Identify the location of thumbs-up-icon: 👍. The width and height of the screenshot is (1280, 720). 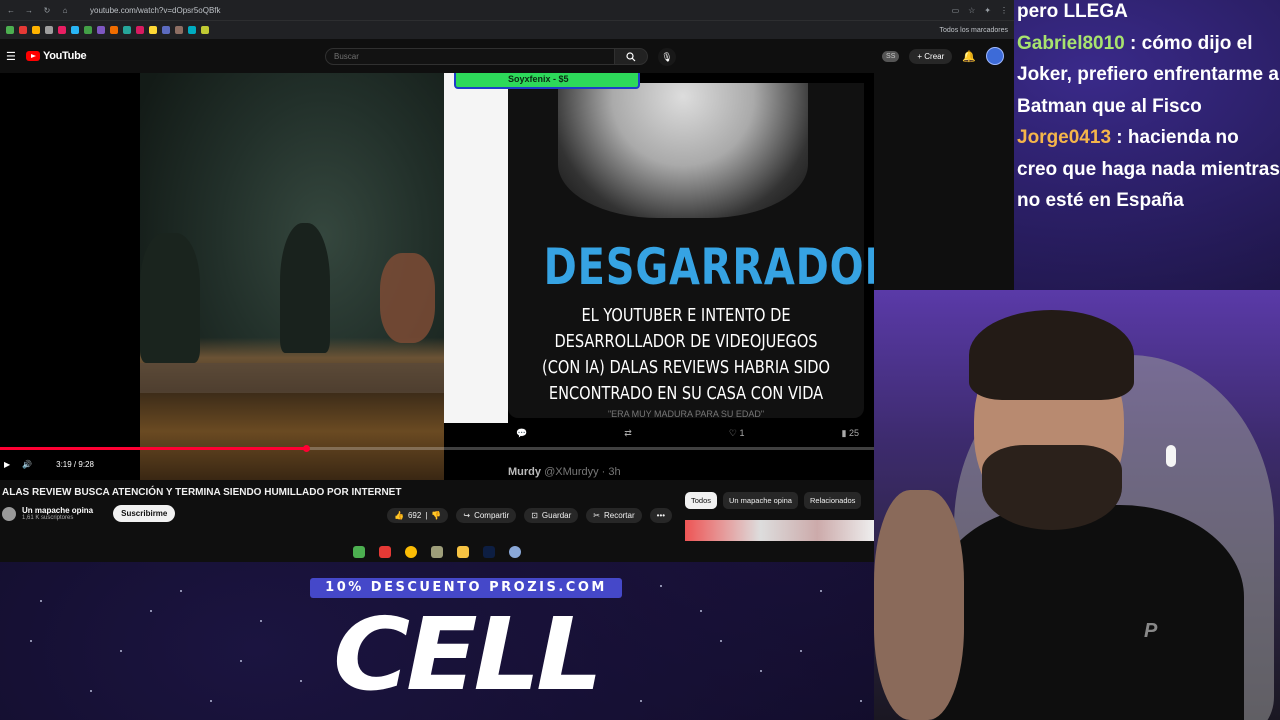
(399, 515).